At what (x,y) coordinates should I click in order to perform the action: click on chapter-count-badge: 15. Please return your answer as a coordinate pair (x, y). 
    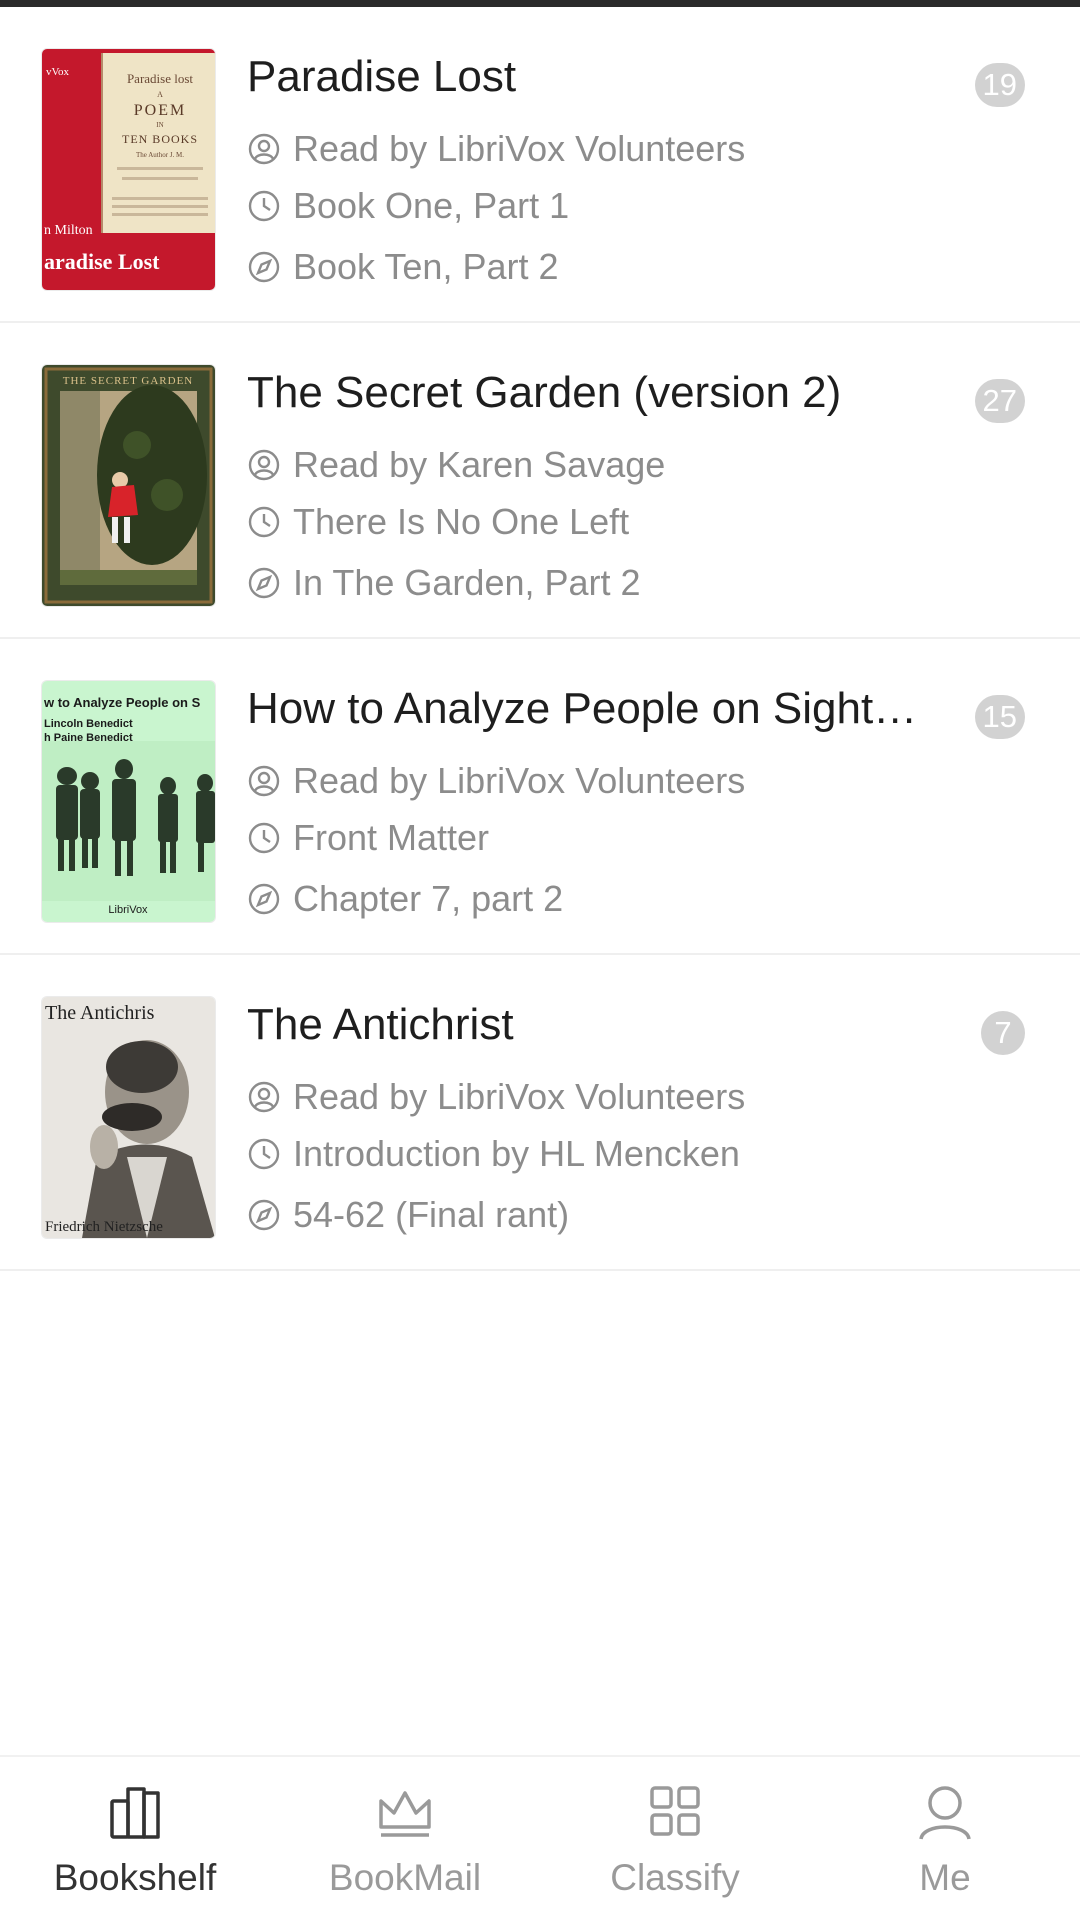
    Looking at the image, I should click on (999, 717).